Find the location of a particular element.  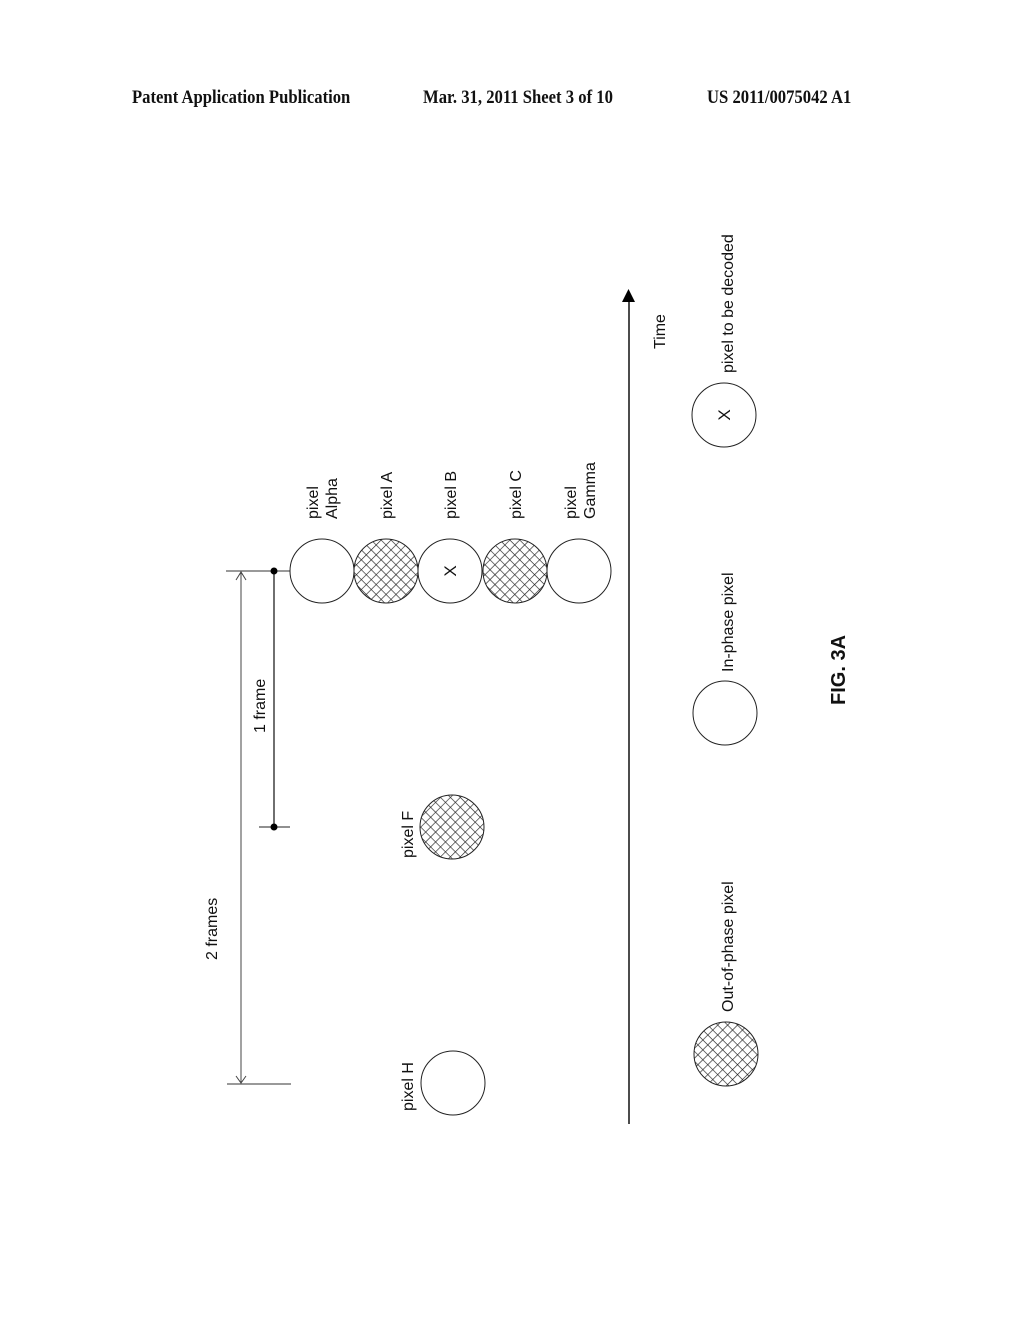

legend-out-of-phase-circle is located at coordinates (726, 1054).